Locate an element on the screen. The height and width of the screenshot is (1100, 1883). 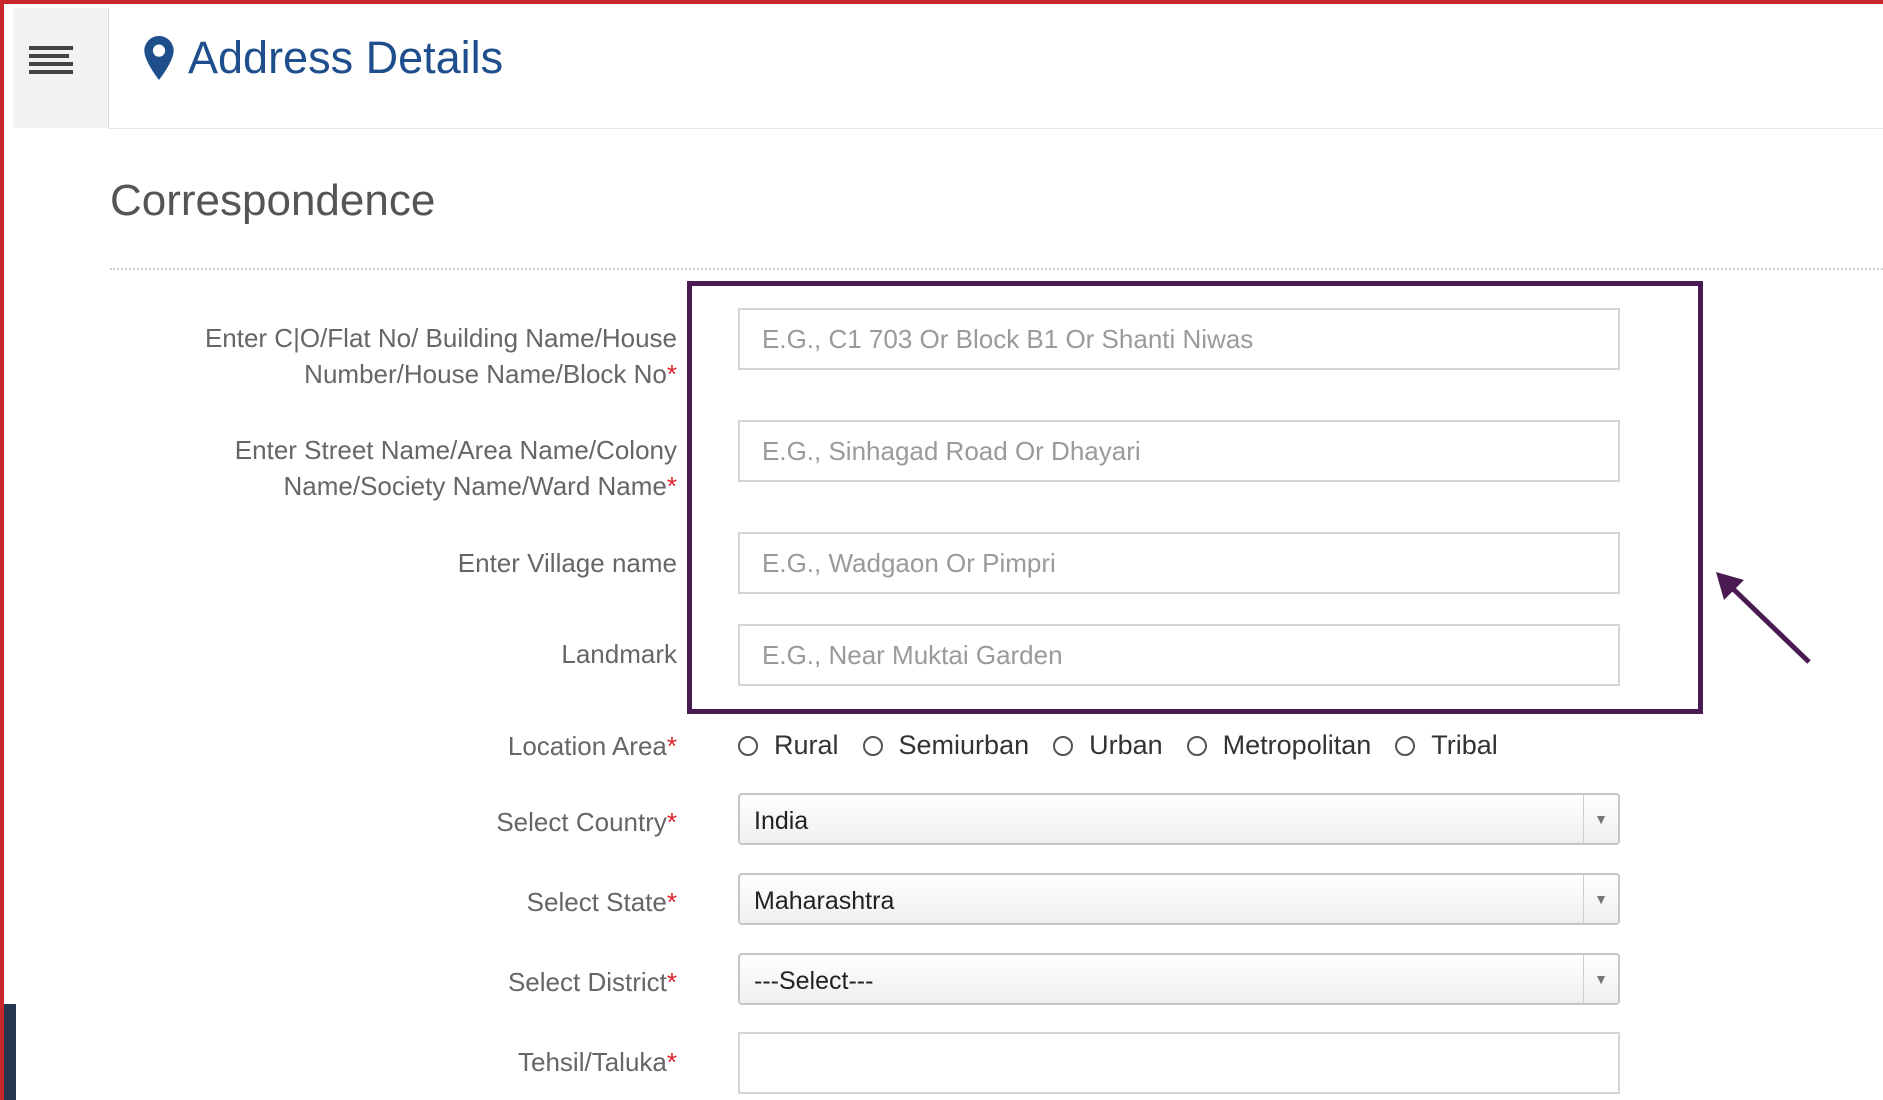
district-label: Select District* is located at coordinates (592, 982).